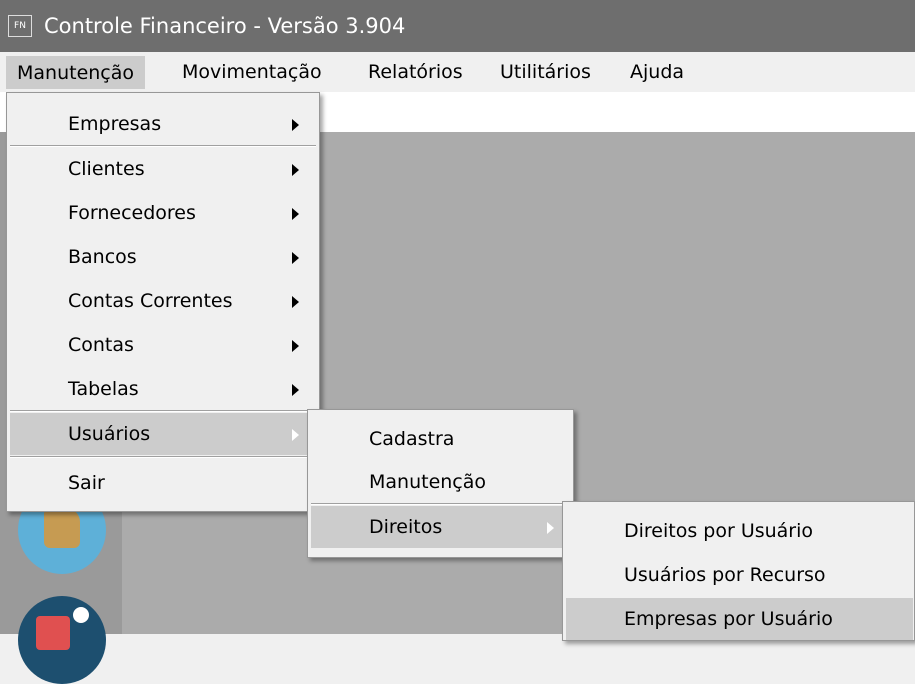 This screenshot has height=684, width=915. What do you see at coordinates (457, 26) in the screenshot?
I see `title-bar: FN Controle Financeiro - Versão 3.904` at bounding box center [457, 26].